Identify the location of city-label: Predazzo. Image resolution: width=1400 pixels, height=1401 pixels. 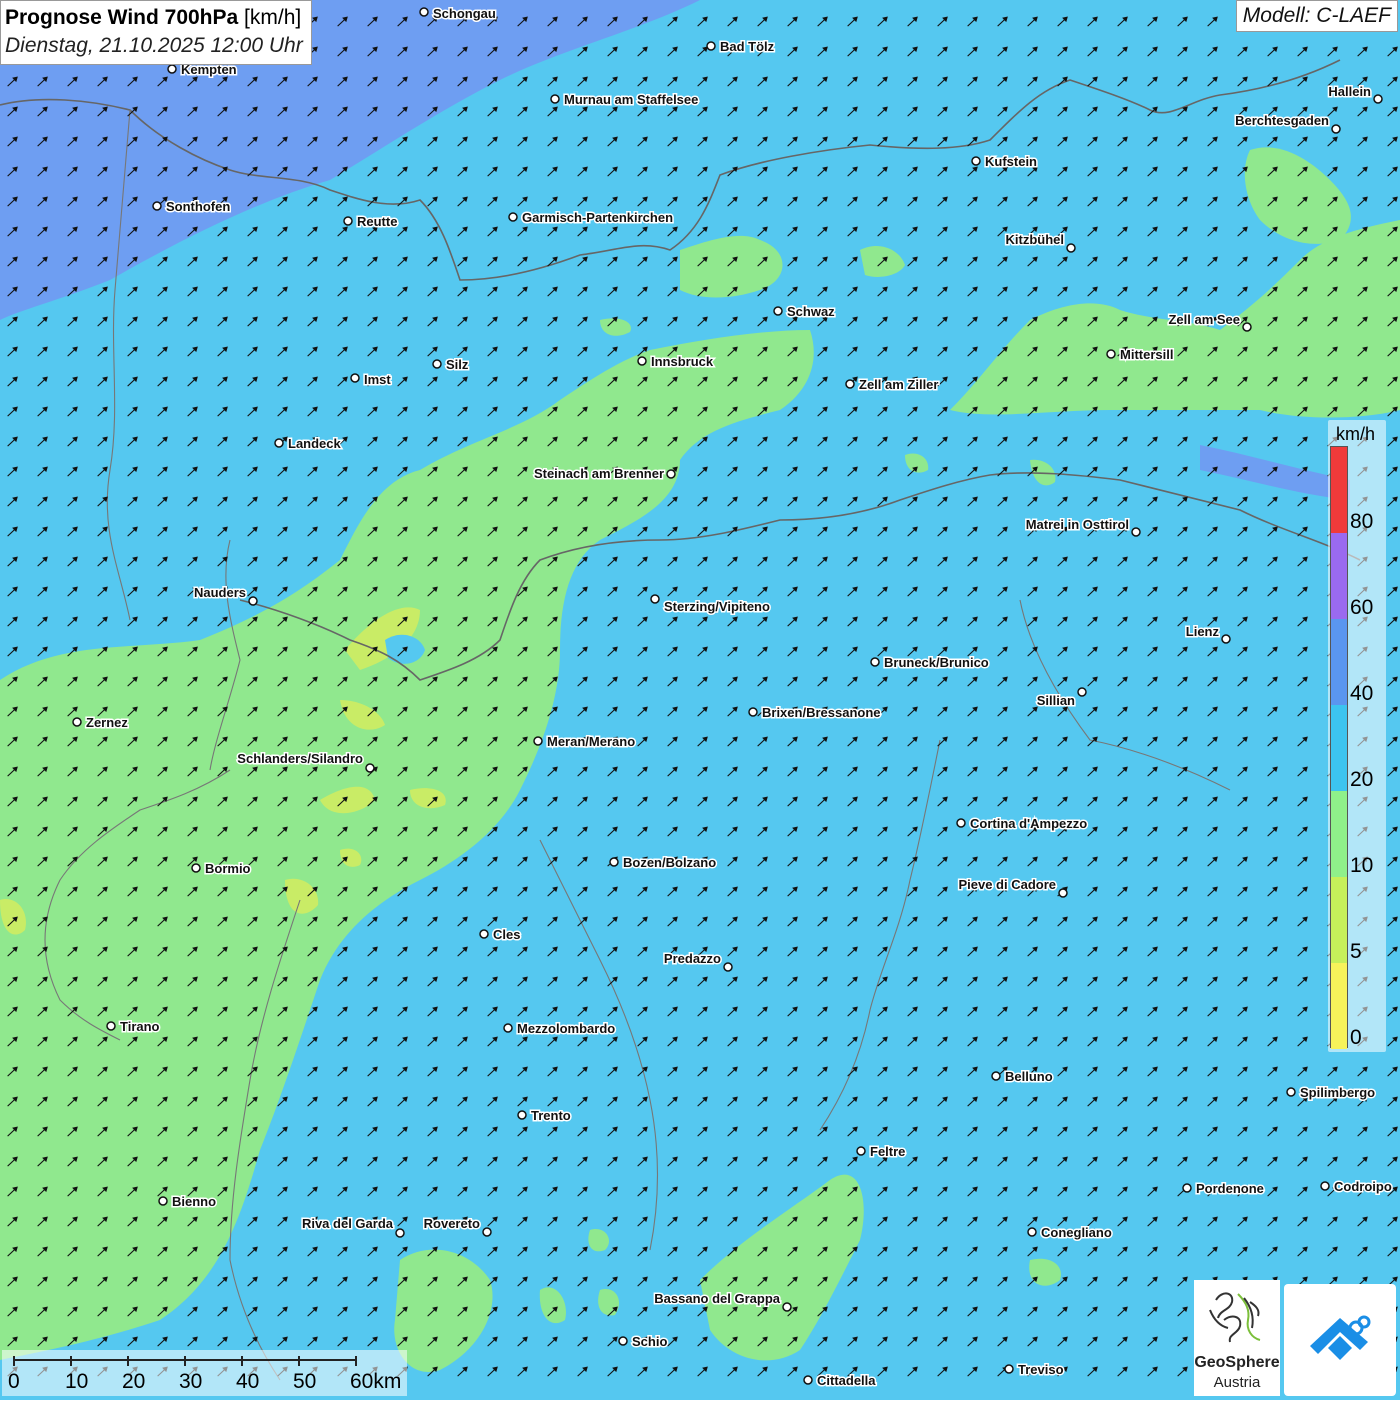
(692, 958).